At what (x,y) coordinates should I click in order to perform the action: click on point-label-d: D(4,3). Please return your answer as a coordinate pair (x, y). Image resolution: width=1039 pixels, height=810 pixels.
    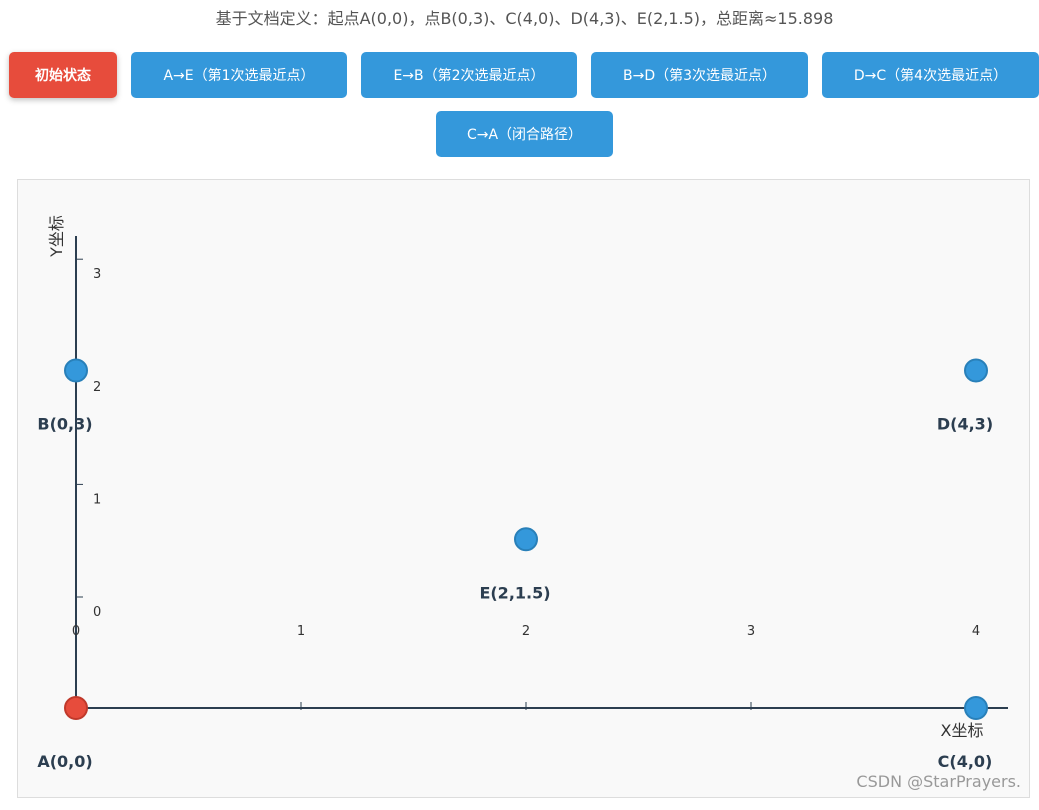
    Looking at the image, I should click on (965, 424).